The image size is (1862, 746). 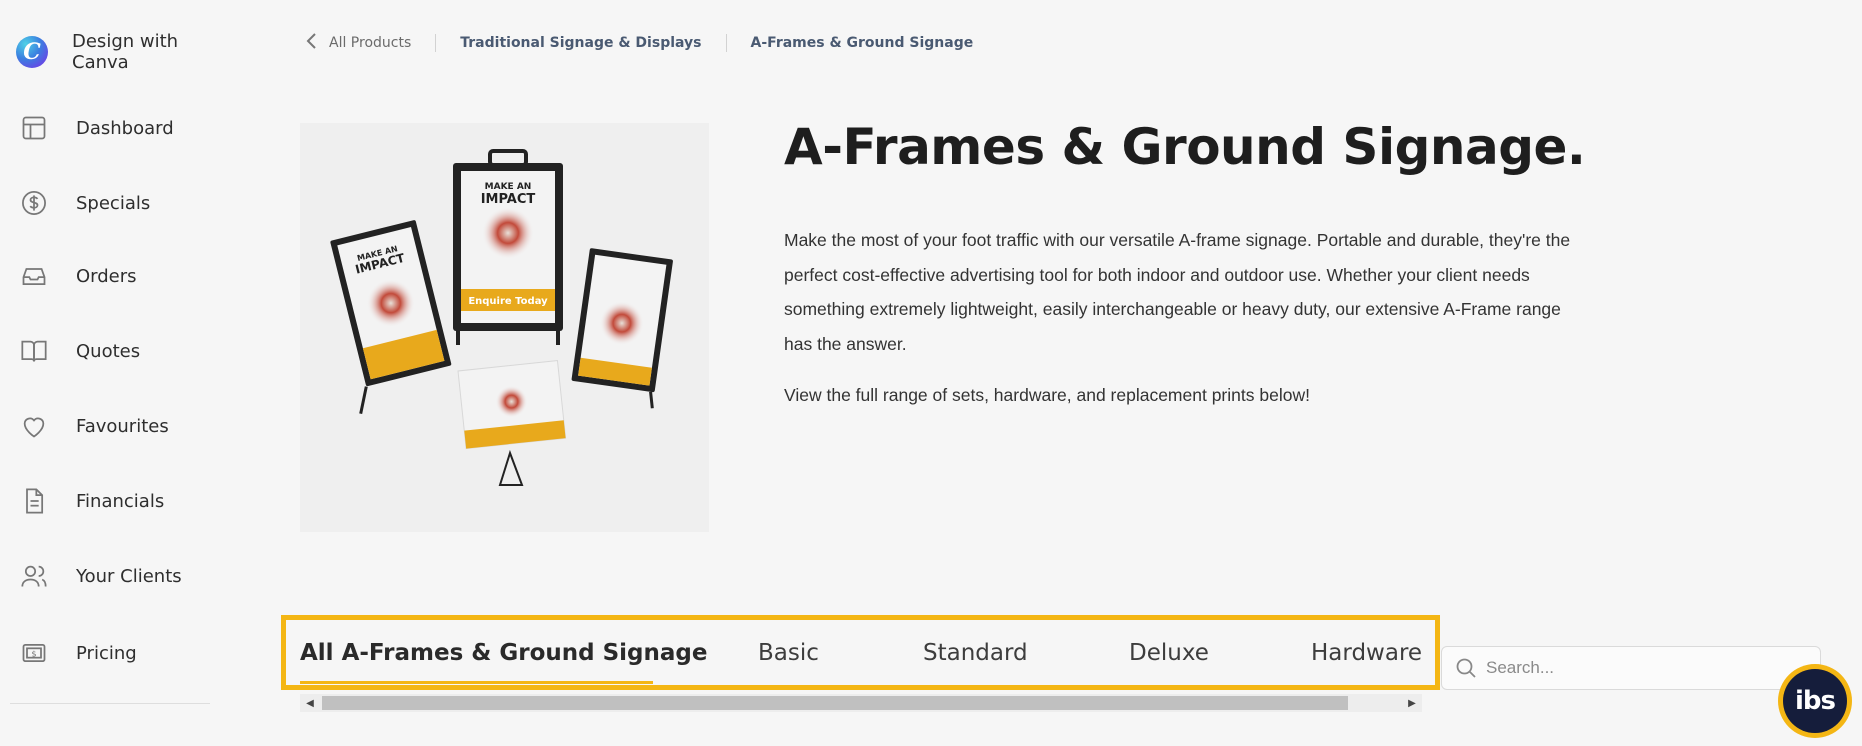 What do you see at coordinates (788, 653) in the screenshot?
I see `tab-basic: Basic` at bounding box center [788, 653].